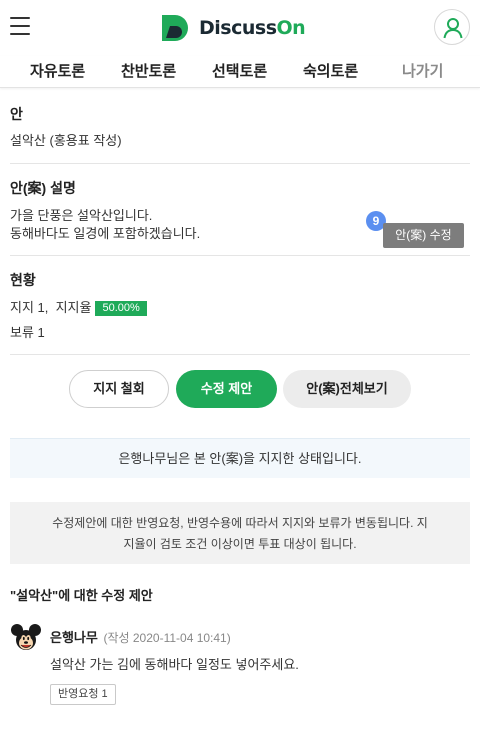 The height and width of the screenshot is (740, 480). Describe the element at coordinates (423, 235) in the screenshot. I see `edit-proposal-button: 안(案) 수정` at that location.